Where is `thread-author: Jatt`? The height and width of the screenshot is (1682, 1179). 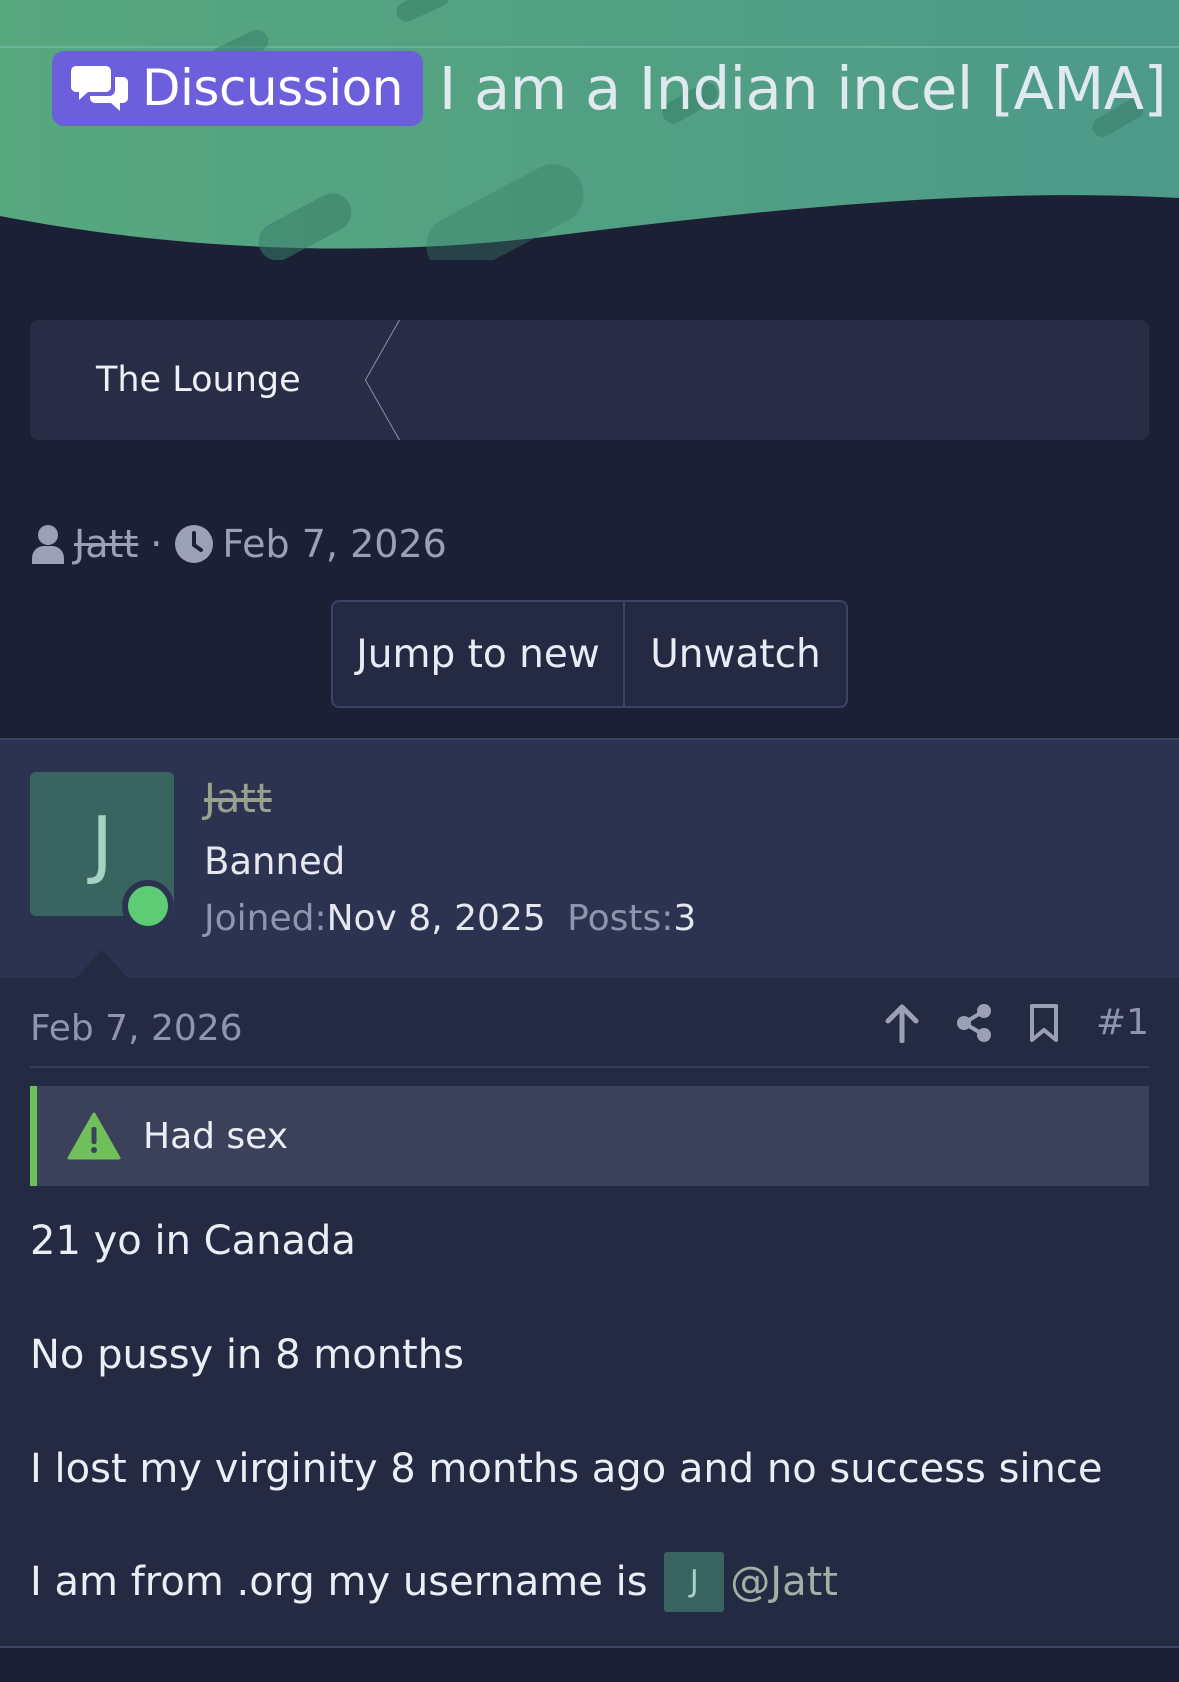 thread-author: Jatt is located at coordinates (106, 544).